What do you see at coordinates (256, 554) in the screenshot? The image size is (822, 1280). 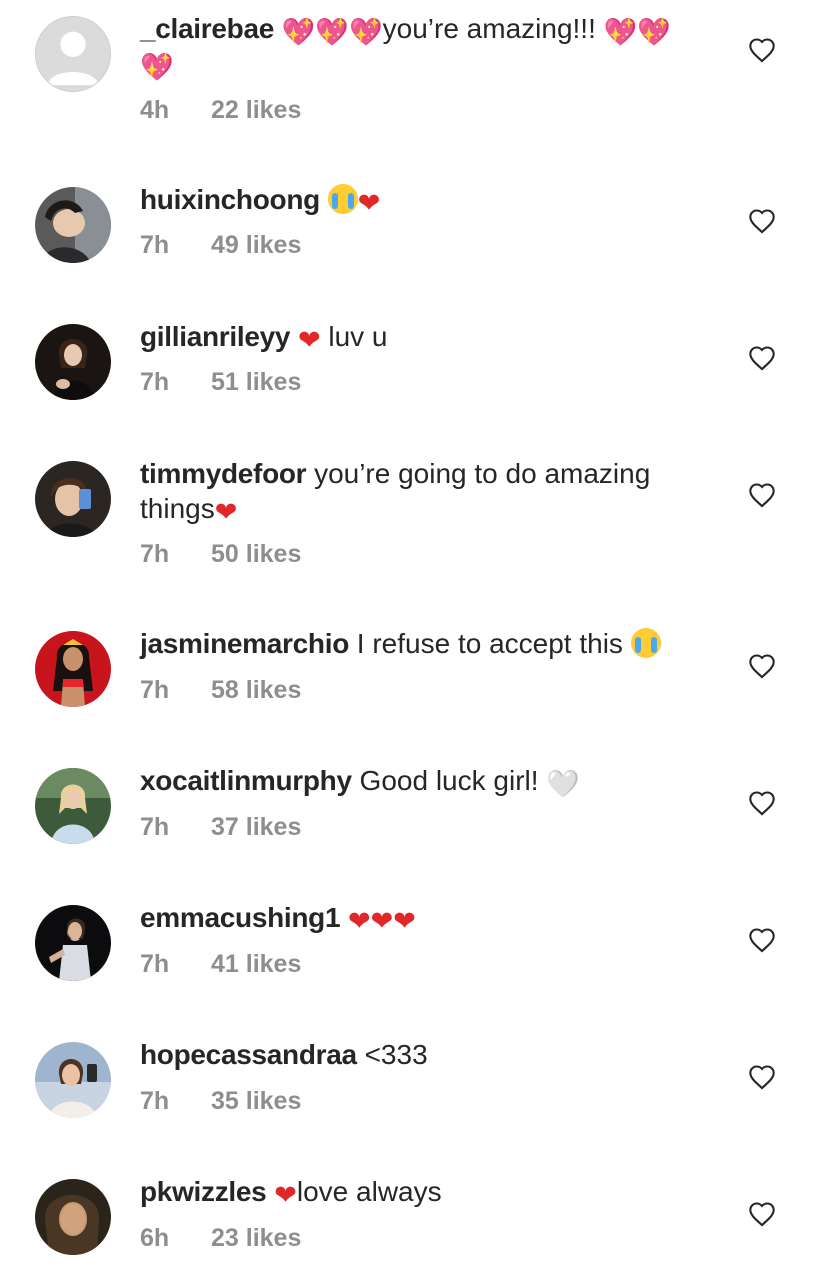 I see `comment-likes: 50 likes` at bounding box center [256, 554].